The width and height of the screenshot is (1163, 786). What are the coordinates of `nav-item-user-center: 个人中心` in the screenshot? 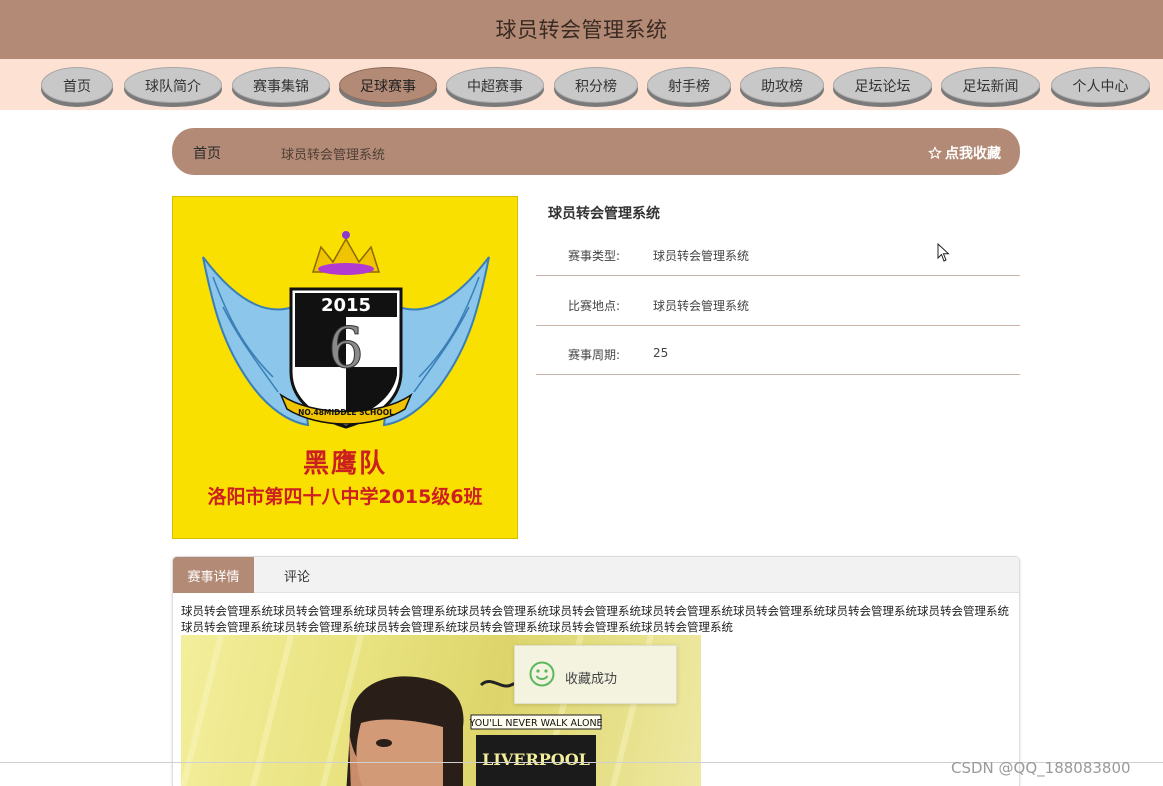 It's located at (1100, 85).